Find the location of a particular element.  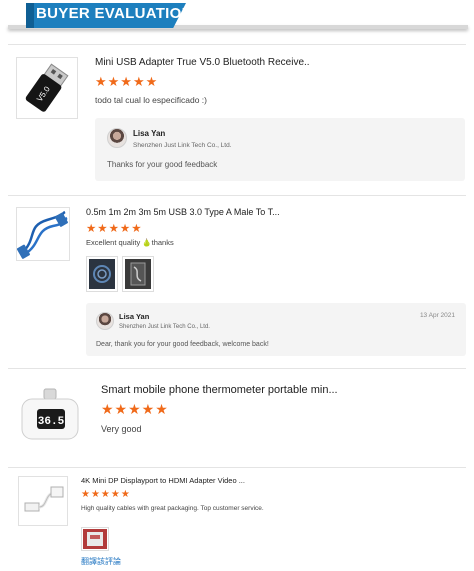

reply-date: 13 Apr 2021 is located at coordinates (437, 315).